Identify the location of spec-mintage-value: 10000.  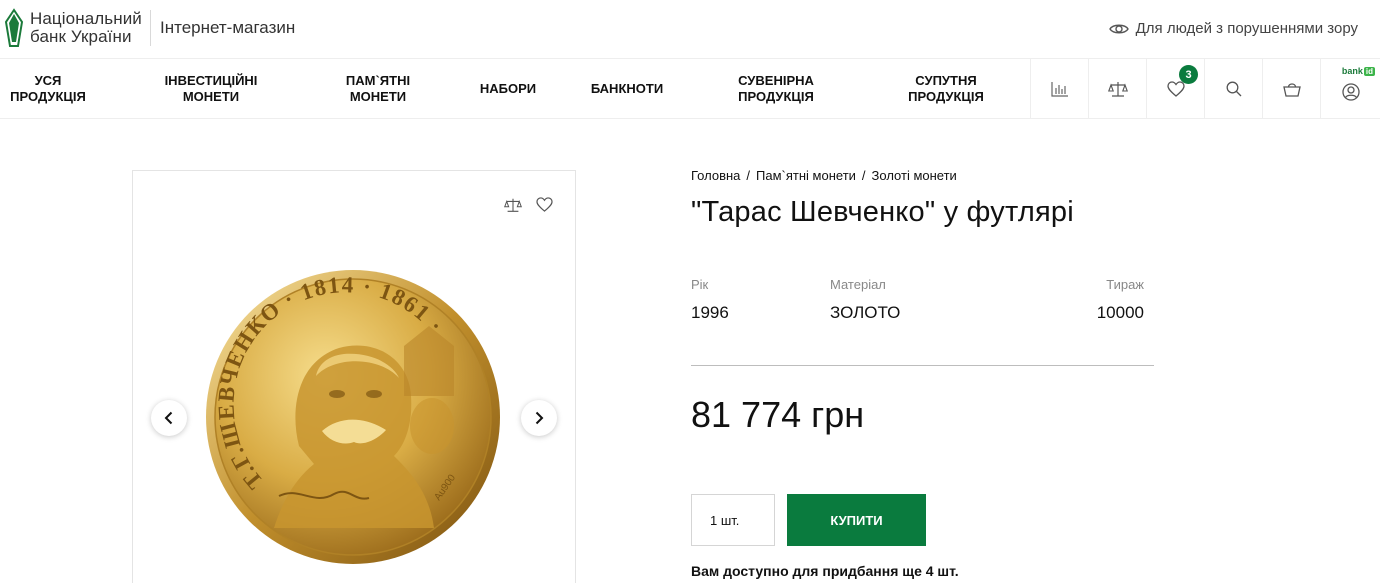
(1120, 312).